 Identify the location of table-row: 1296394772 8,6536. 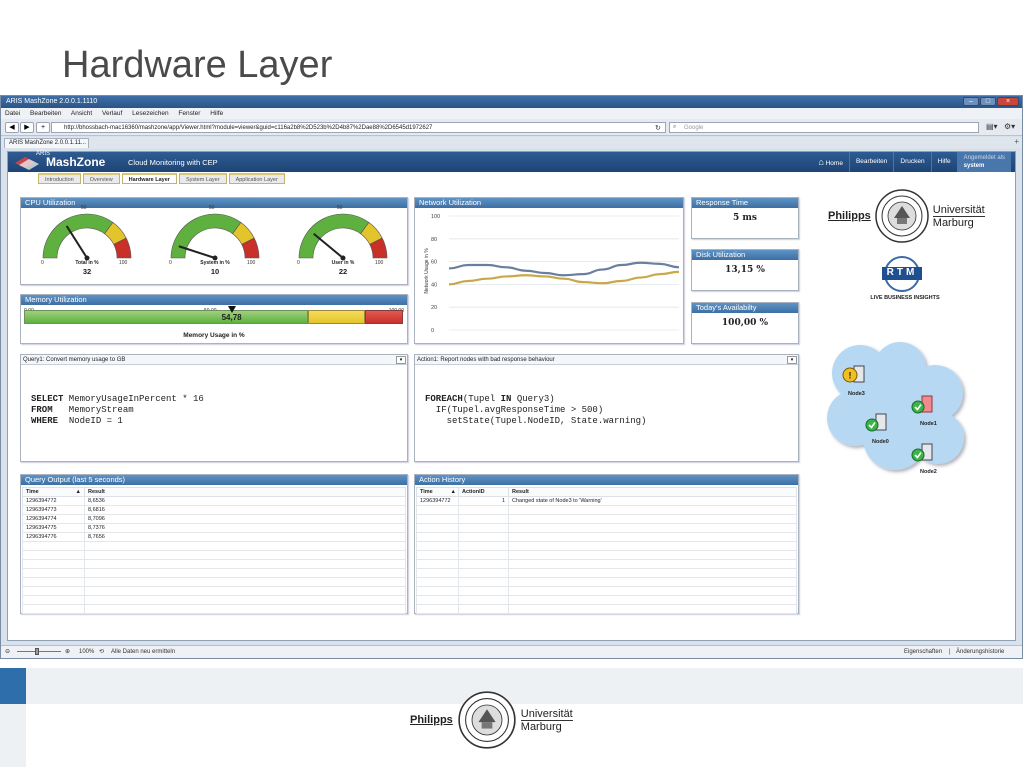
(214, 501).